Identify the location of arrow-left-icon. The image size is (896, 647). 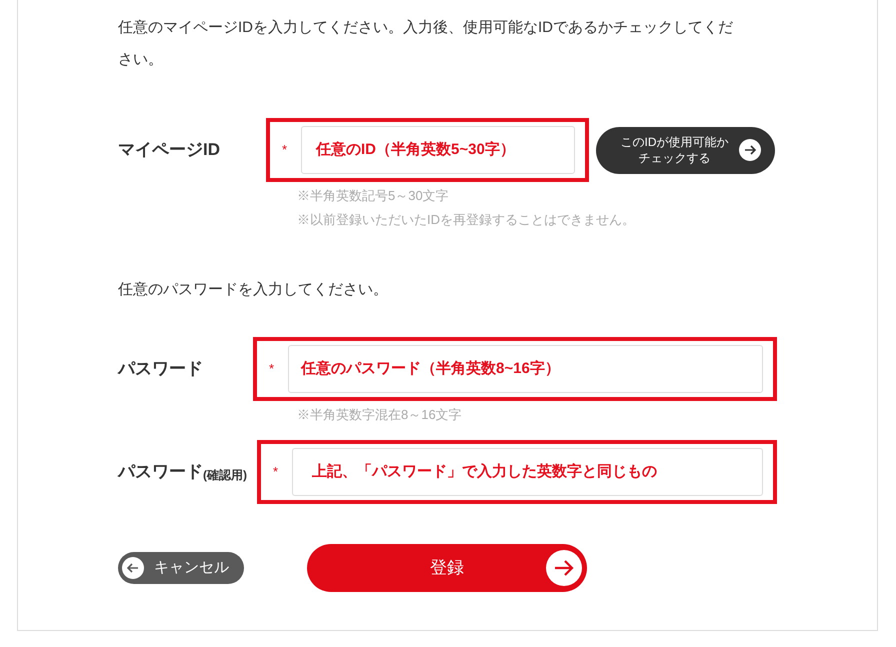
(133, 568).